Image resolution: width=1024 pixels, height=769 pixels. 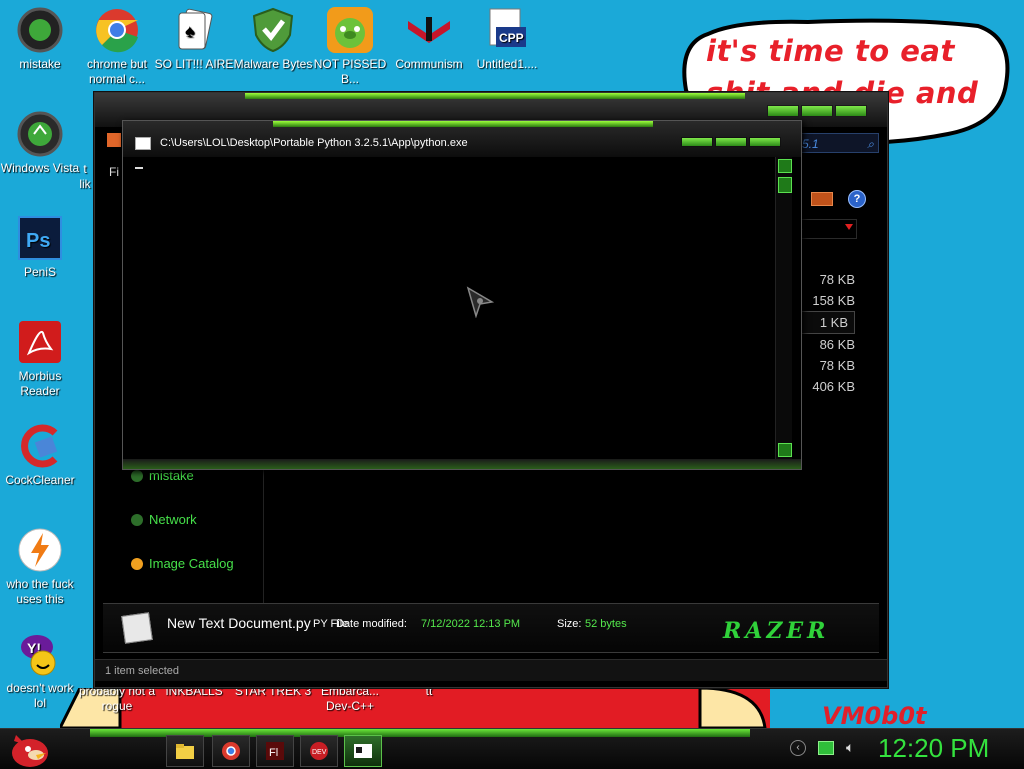 I want to click on razer-logo: RAZER, so click(x=776, y=631).